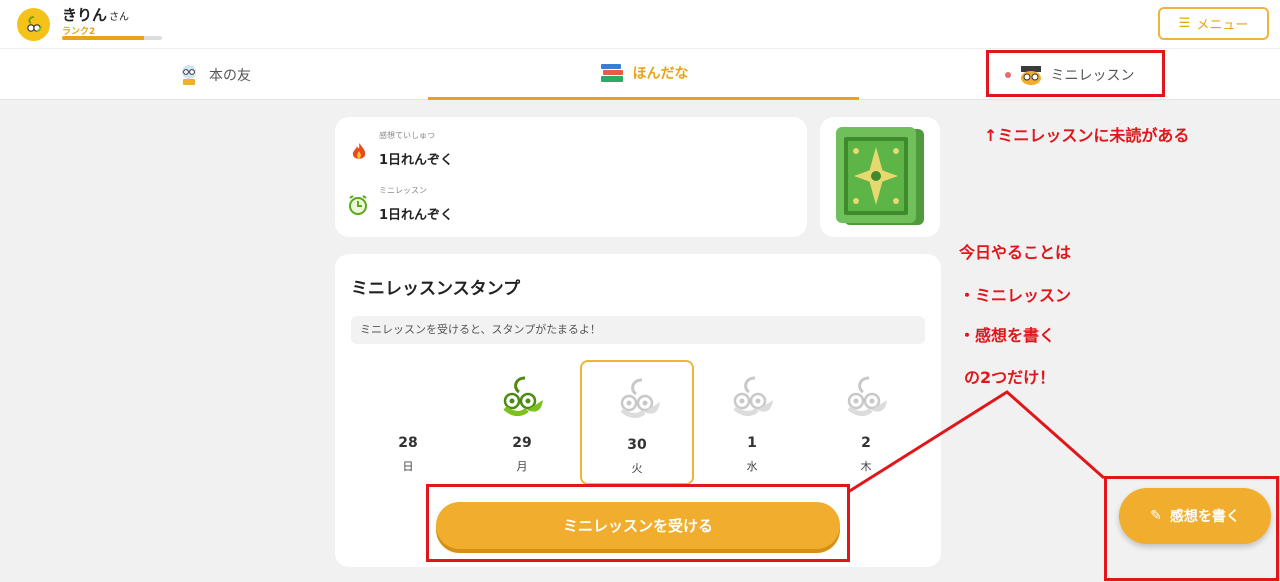 This screenshot has width=1280, height=582. Describe the element at coordinates (1184, 23) in the screenshot. I see `hamburger-icon: ☰` at that location.